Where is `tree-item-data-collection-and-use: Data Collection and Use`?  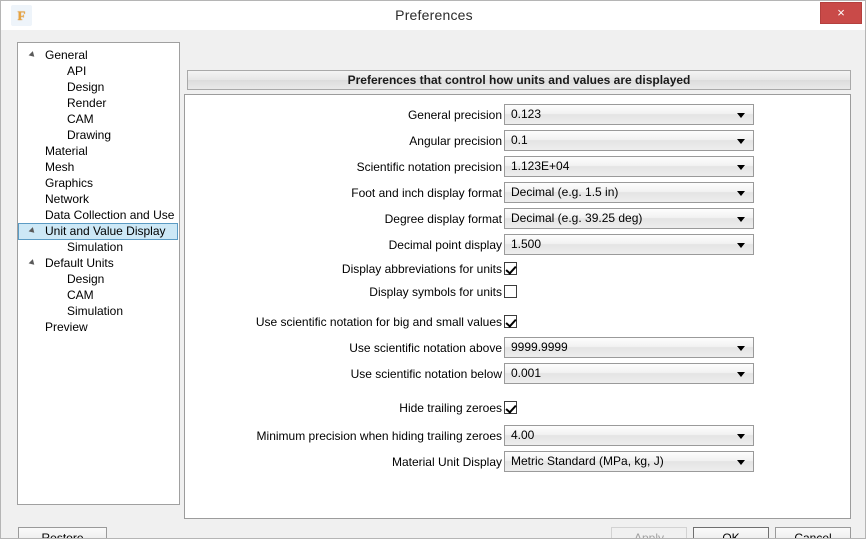
tree-item-data-collection-and-use: Data Collection and Use is located at coordinates (98, 215).